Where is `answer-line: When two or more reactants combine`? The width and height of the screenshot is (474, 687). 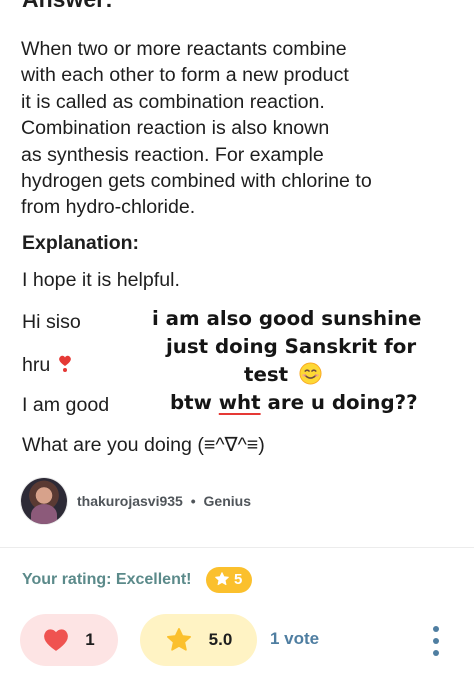
answer-line: When two or more reactants combine is located at coordinates (184, 49).